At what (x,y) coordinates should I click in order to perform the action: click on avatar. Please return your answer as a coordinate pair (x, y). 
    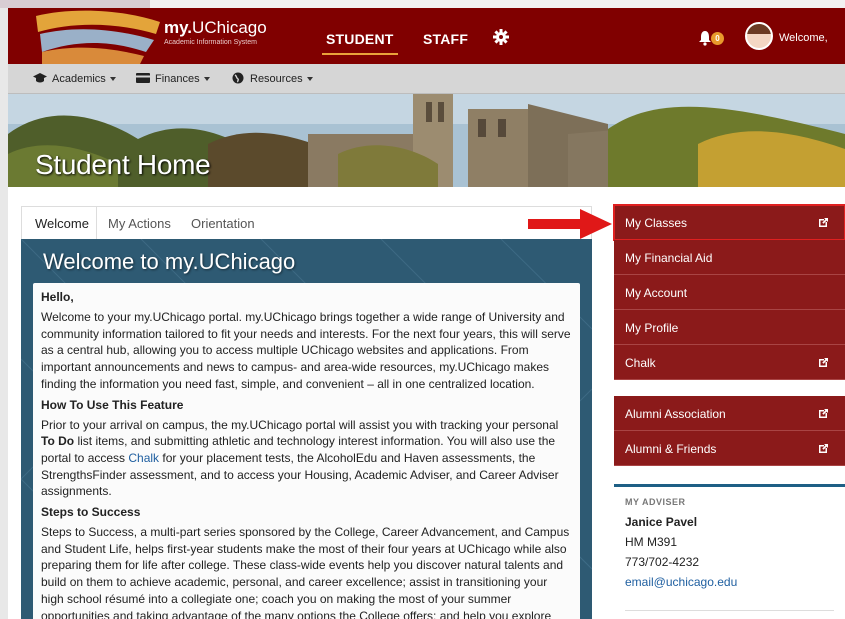
    Looking at the image, I should click on (759, 36).